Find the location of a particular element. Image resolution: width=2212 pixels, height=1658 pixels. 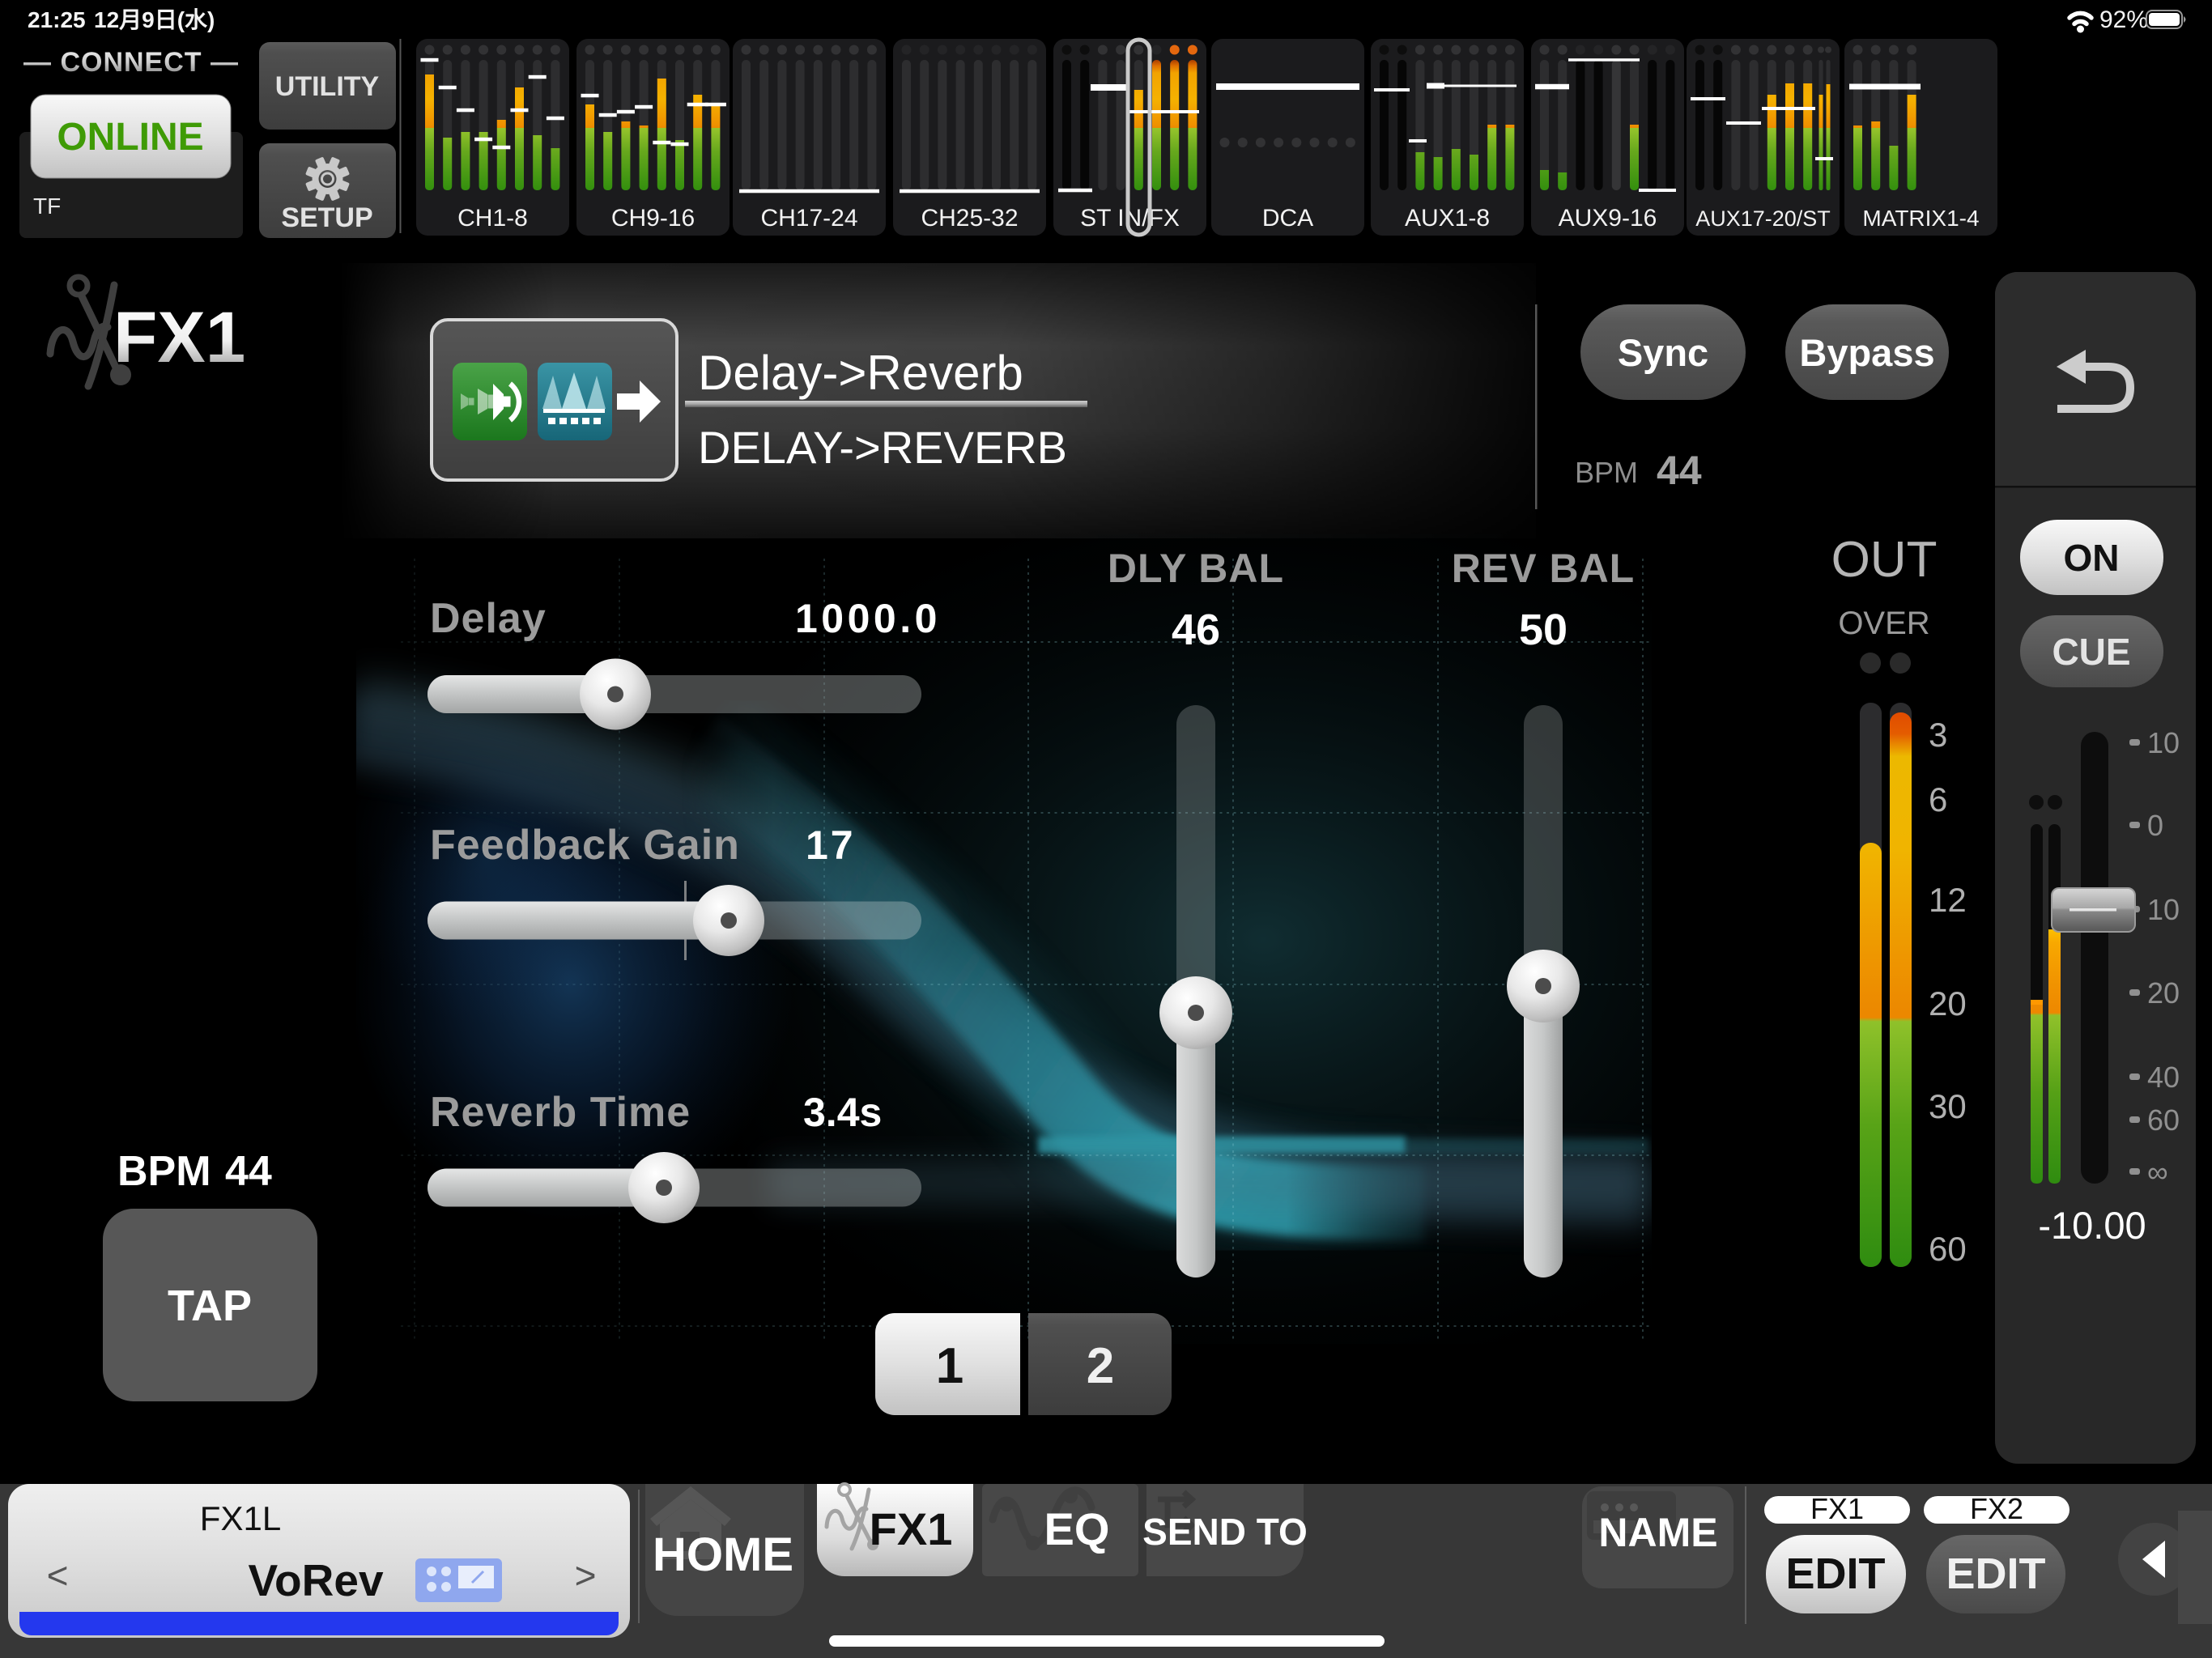

svg-text: TAP is located at coordinates (210, 1306).